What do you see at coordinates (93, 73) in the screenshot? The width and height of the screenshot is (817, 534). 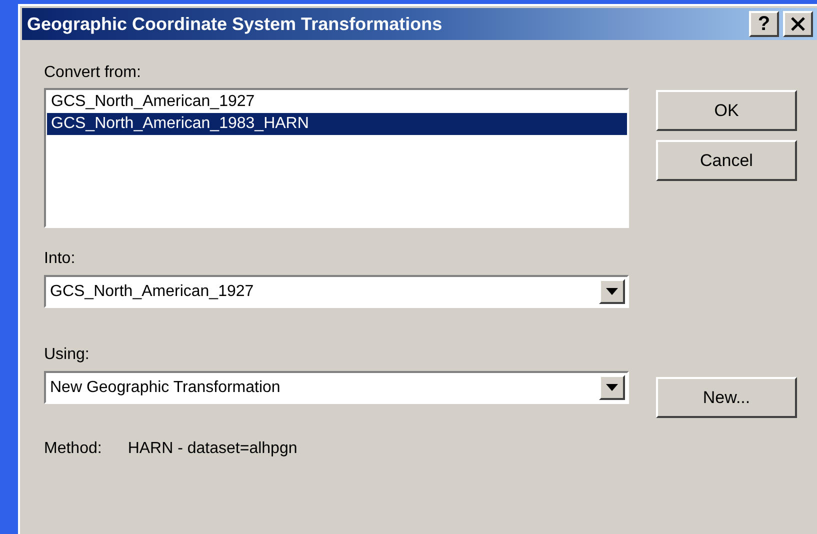 I see `field-label: Convert from:` at bounding box center [93, 73].